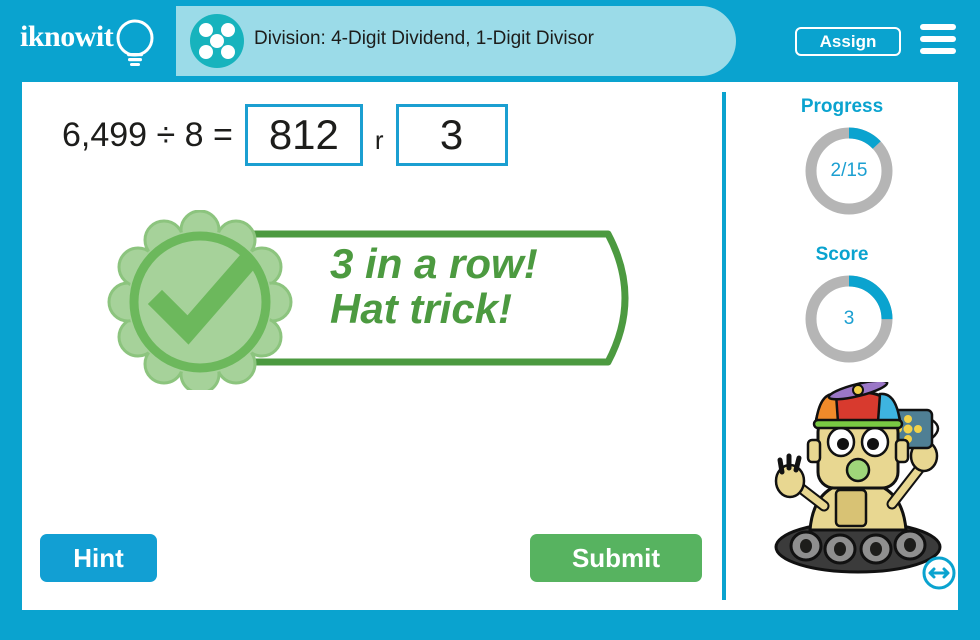 Image resolution: width=980 pixels, height=640 pixels. I want to click on score-value: 3, so click(849, 318).